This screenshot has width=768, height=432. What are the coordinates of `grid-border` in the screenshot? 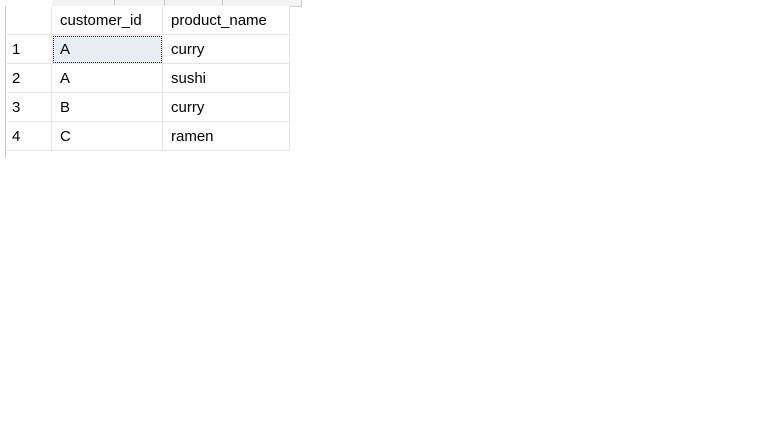 It's located at (5, 153).